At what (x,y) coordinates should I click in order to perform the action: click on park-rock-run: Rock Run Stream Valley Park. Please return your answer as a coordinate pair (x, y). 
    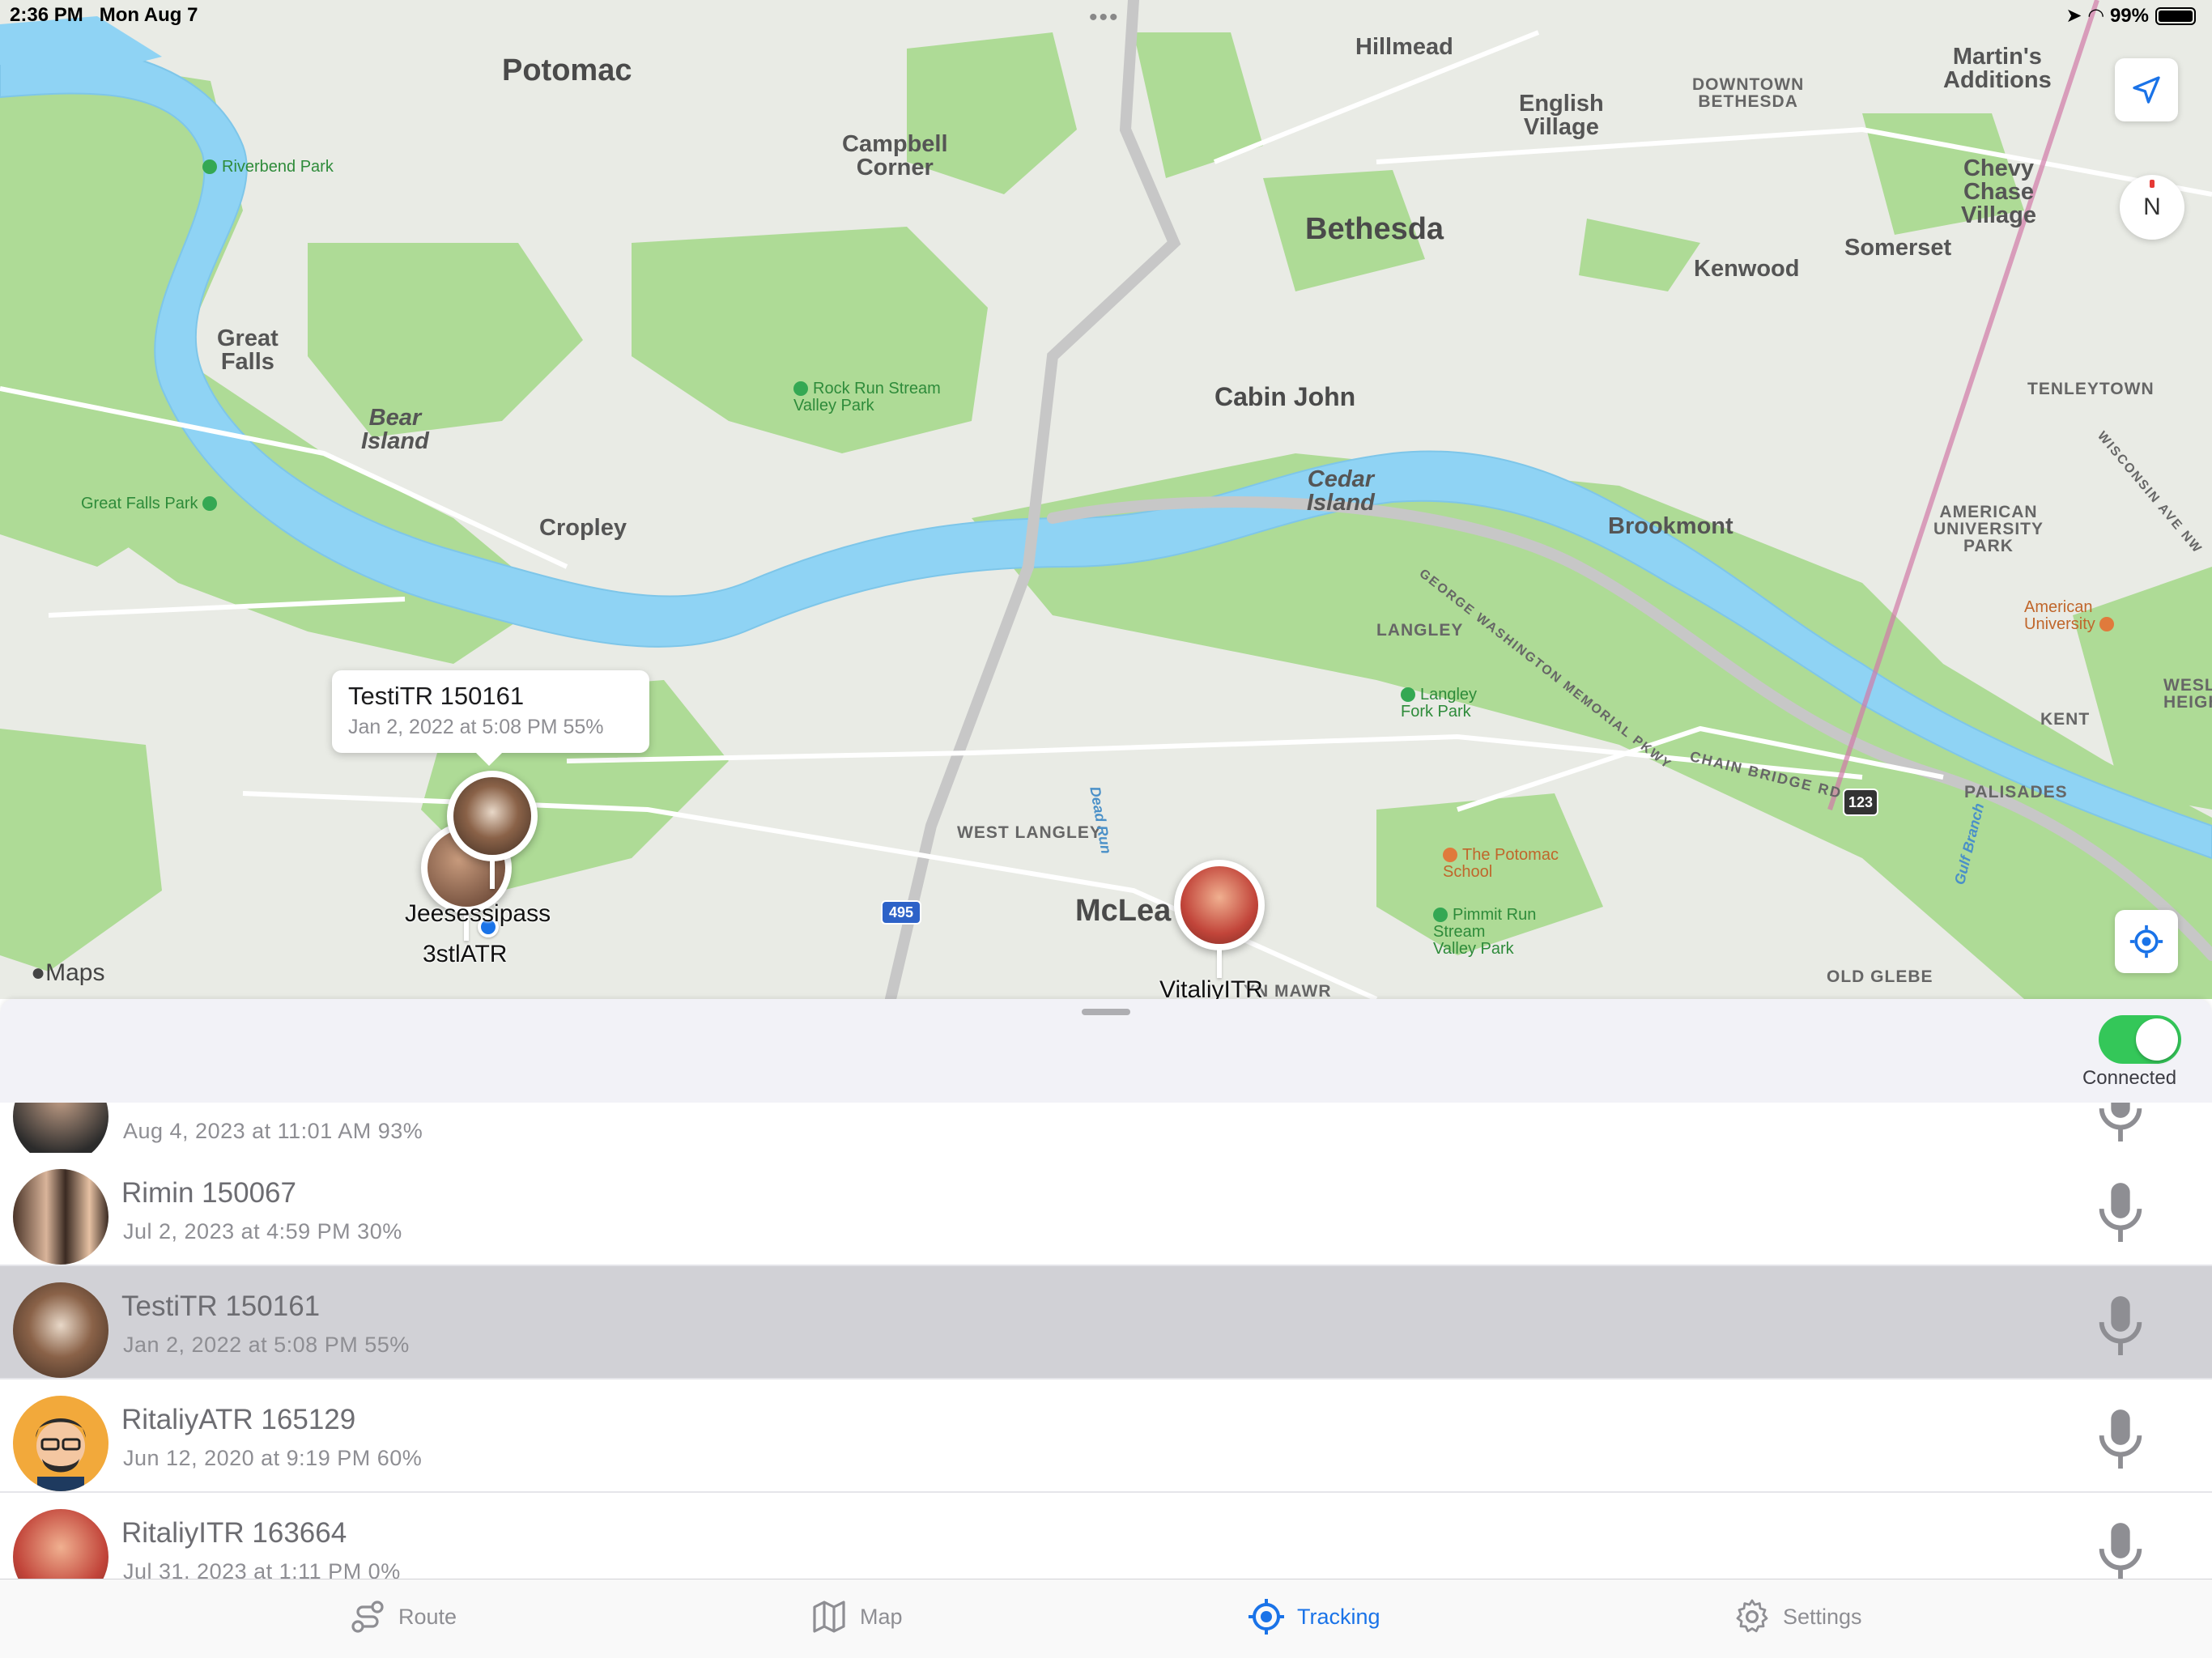
    Looking at the image, I should click on (867, 397).